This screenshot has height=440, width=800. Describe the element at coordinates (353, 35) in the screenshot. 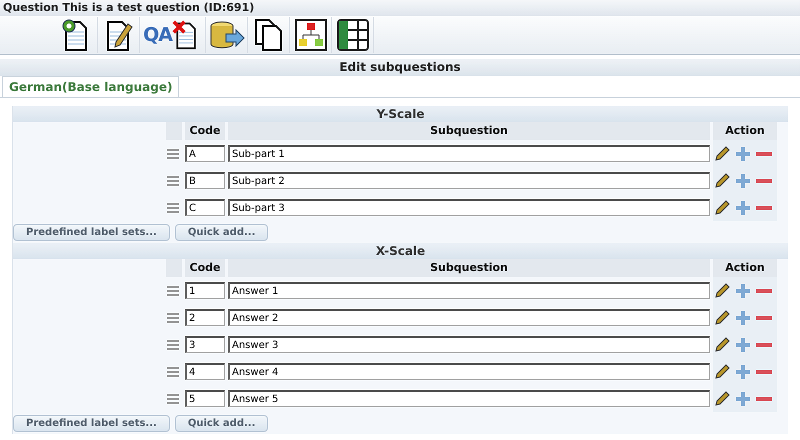

I see `table-grid-icon` at that location.